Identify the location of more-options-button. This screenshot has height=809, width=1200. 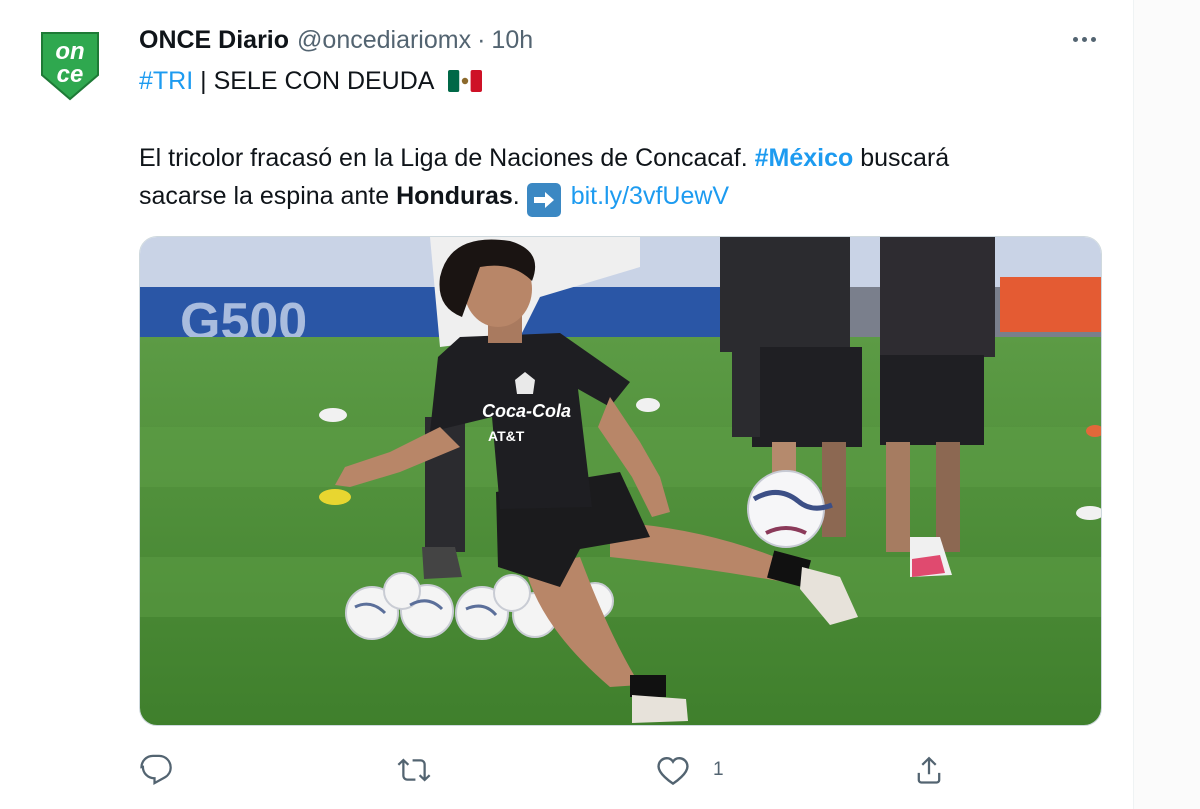
(1084, 39).